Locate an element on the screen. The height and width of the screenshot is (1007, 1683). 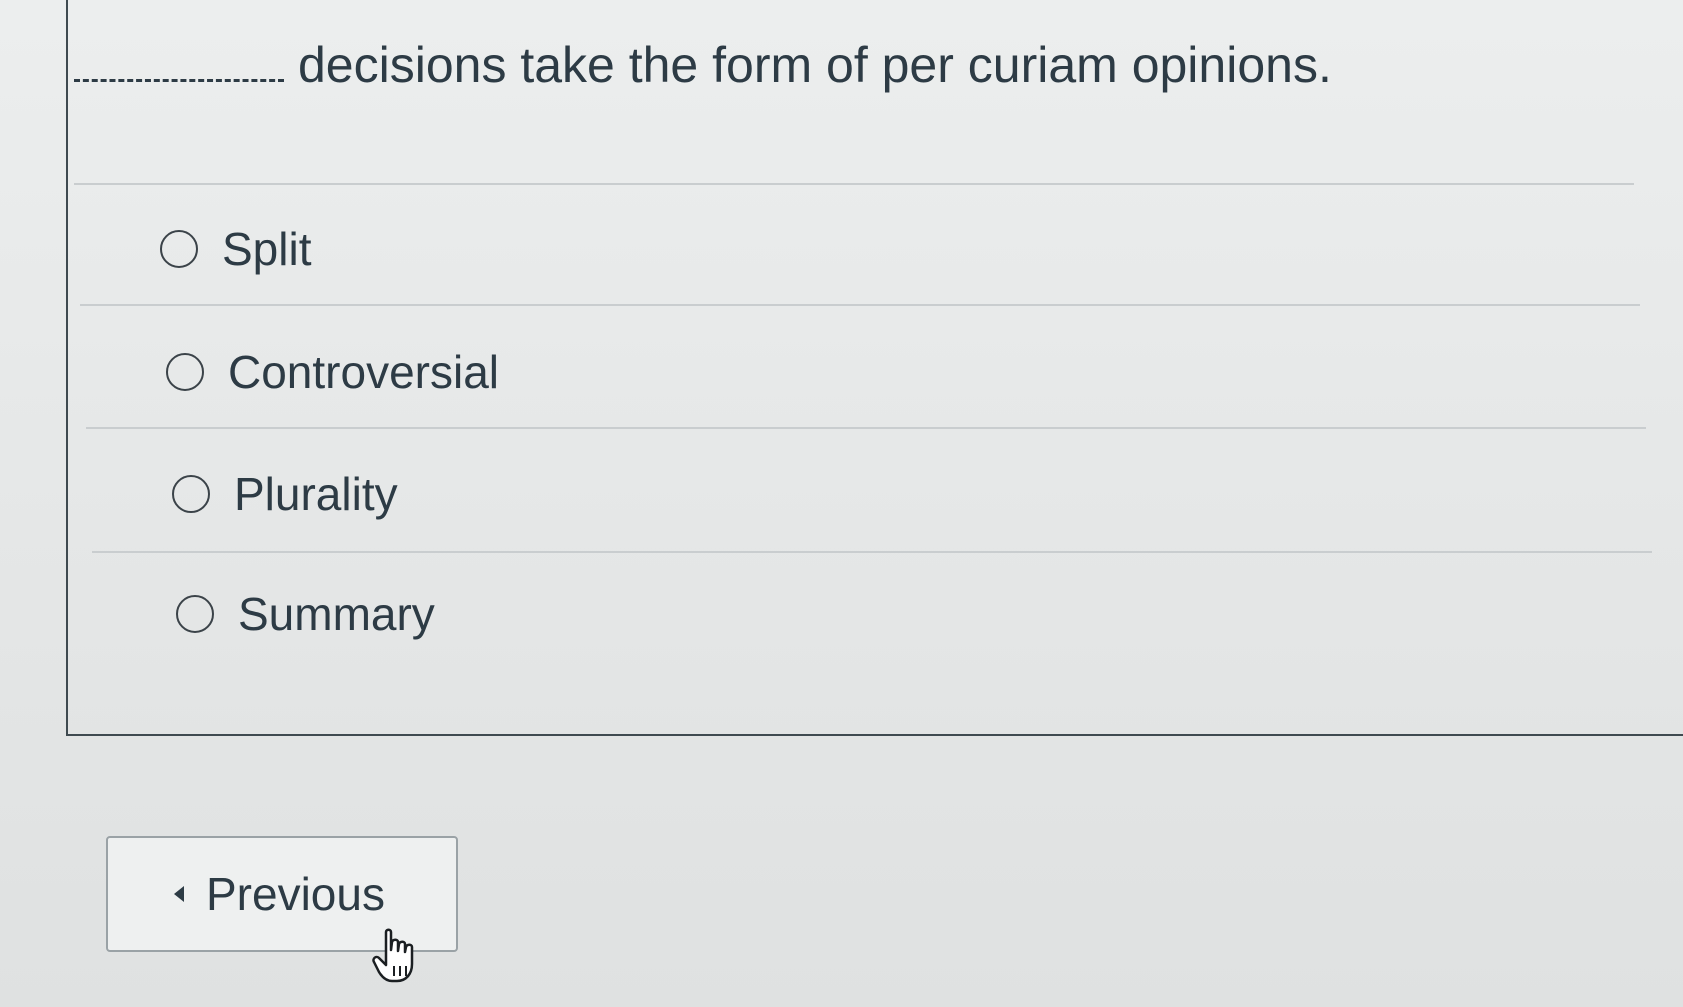
caret-left-icon is located at coordinates (179, 894).